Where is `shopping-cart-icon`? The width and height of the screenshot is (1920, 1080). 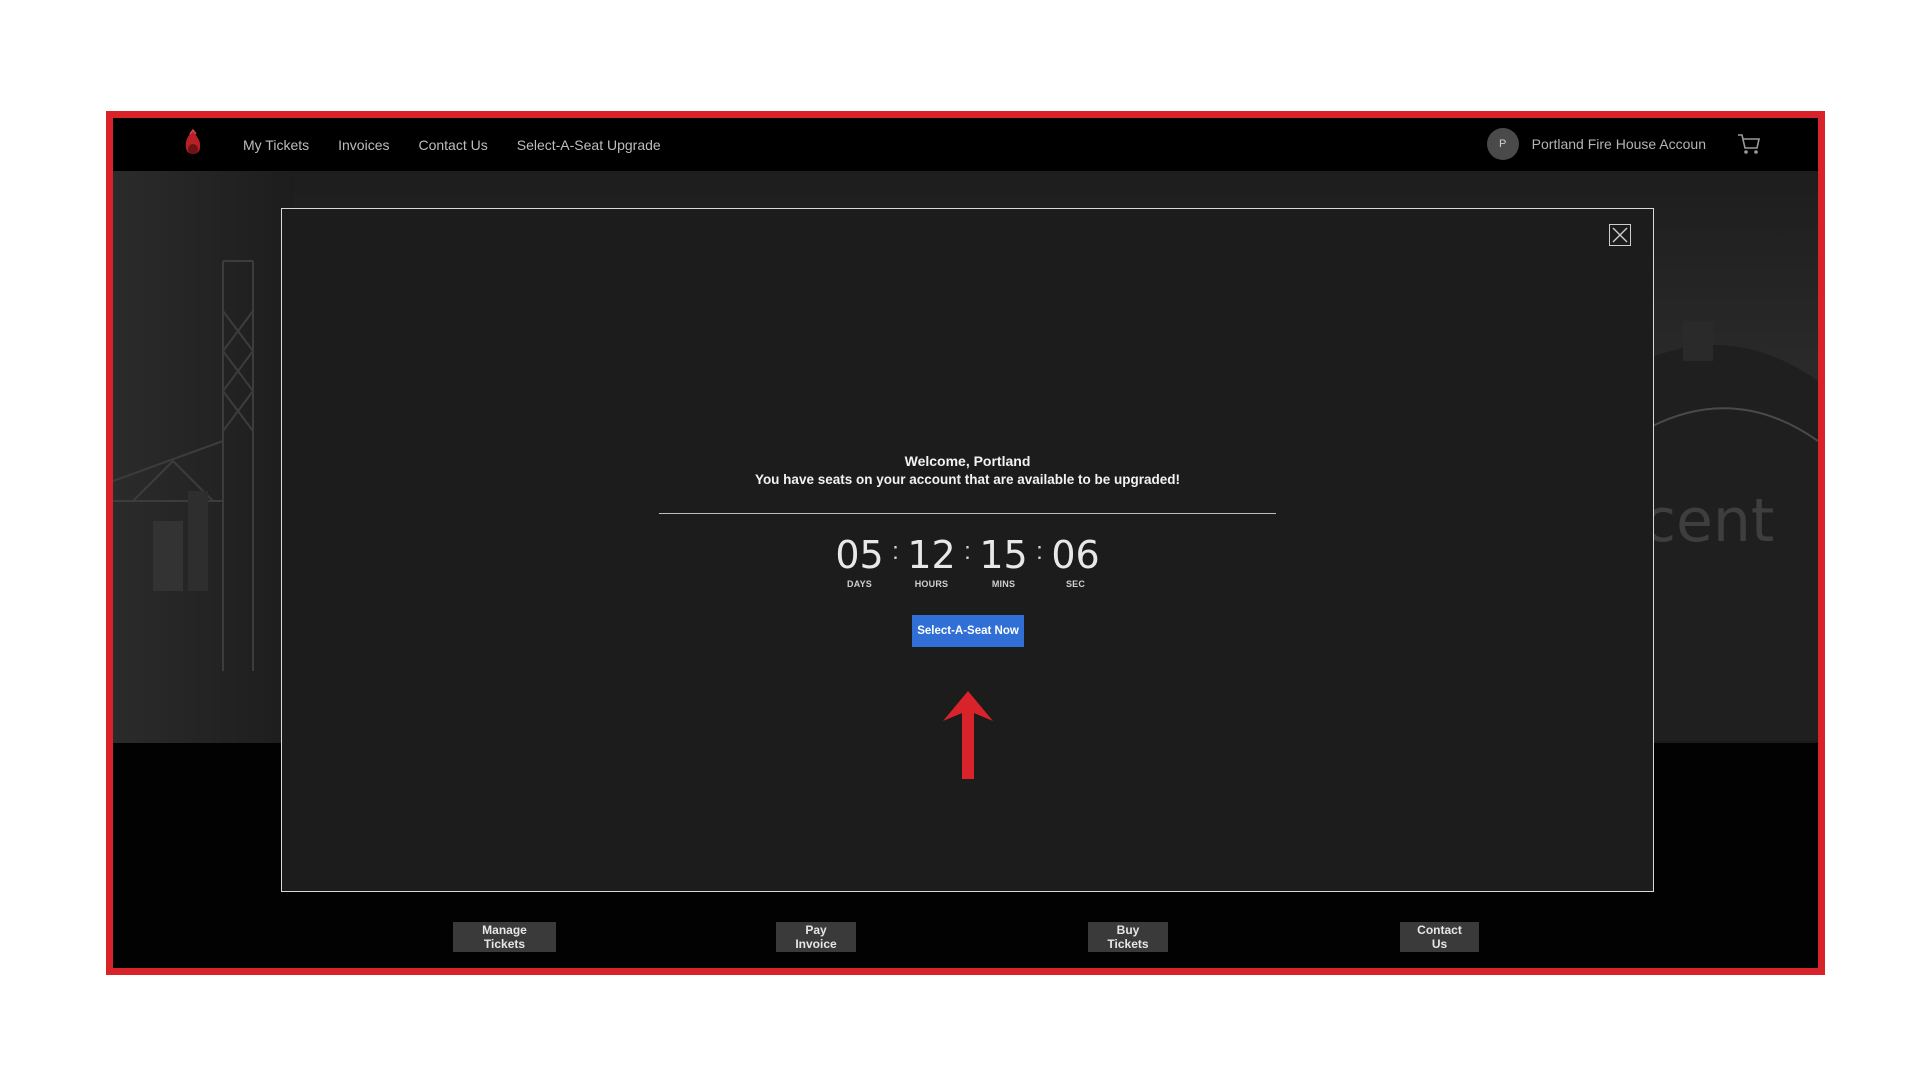
shopping-cart-icon is located at coordinates (1749, 144).